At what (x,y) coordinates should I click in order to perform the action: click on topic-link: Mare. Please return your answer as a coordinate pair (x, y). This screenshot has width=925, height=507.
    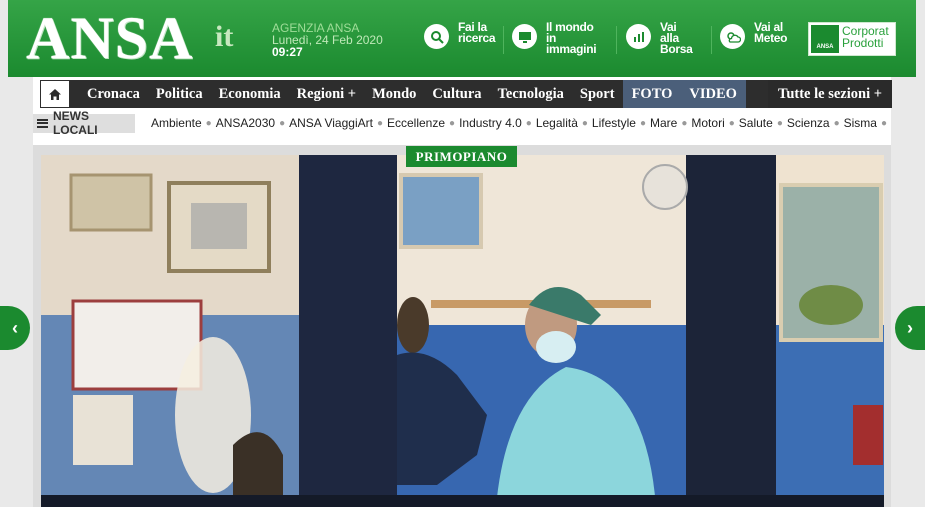
    Looking at the image, I should click on (663, 123).